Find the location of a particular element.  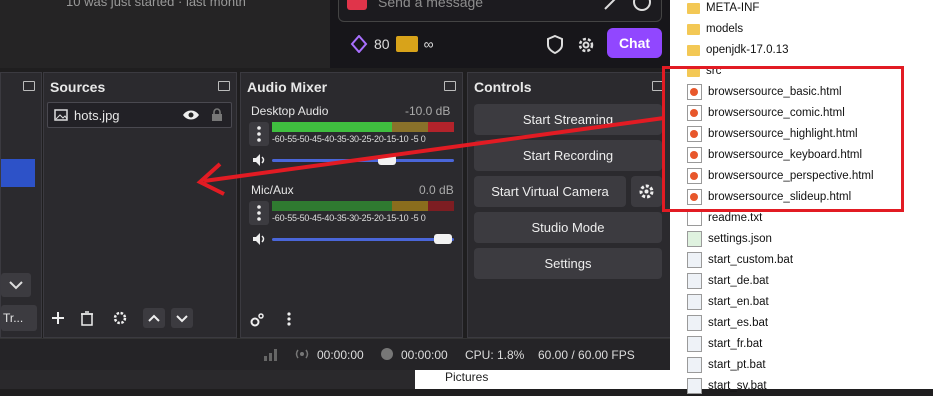

stream-icon is located at coordinates (302, 354).